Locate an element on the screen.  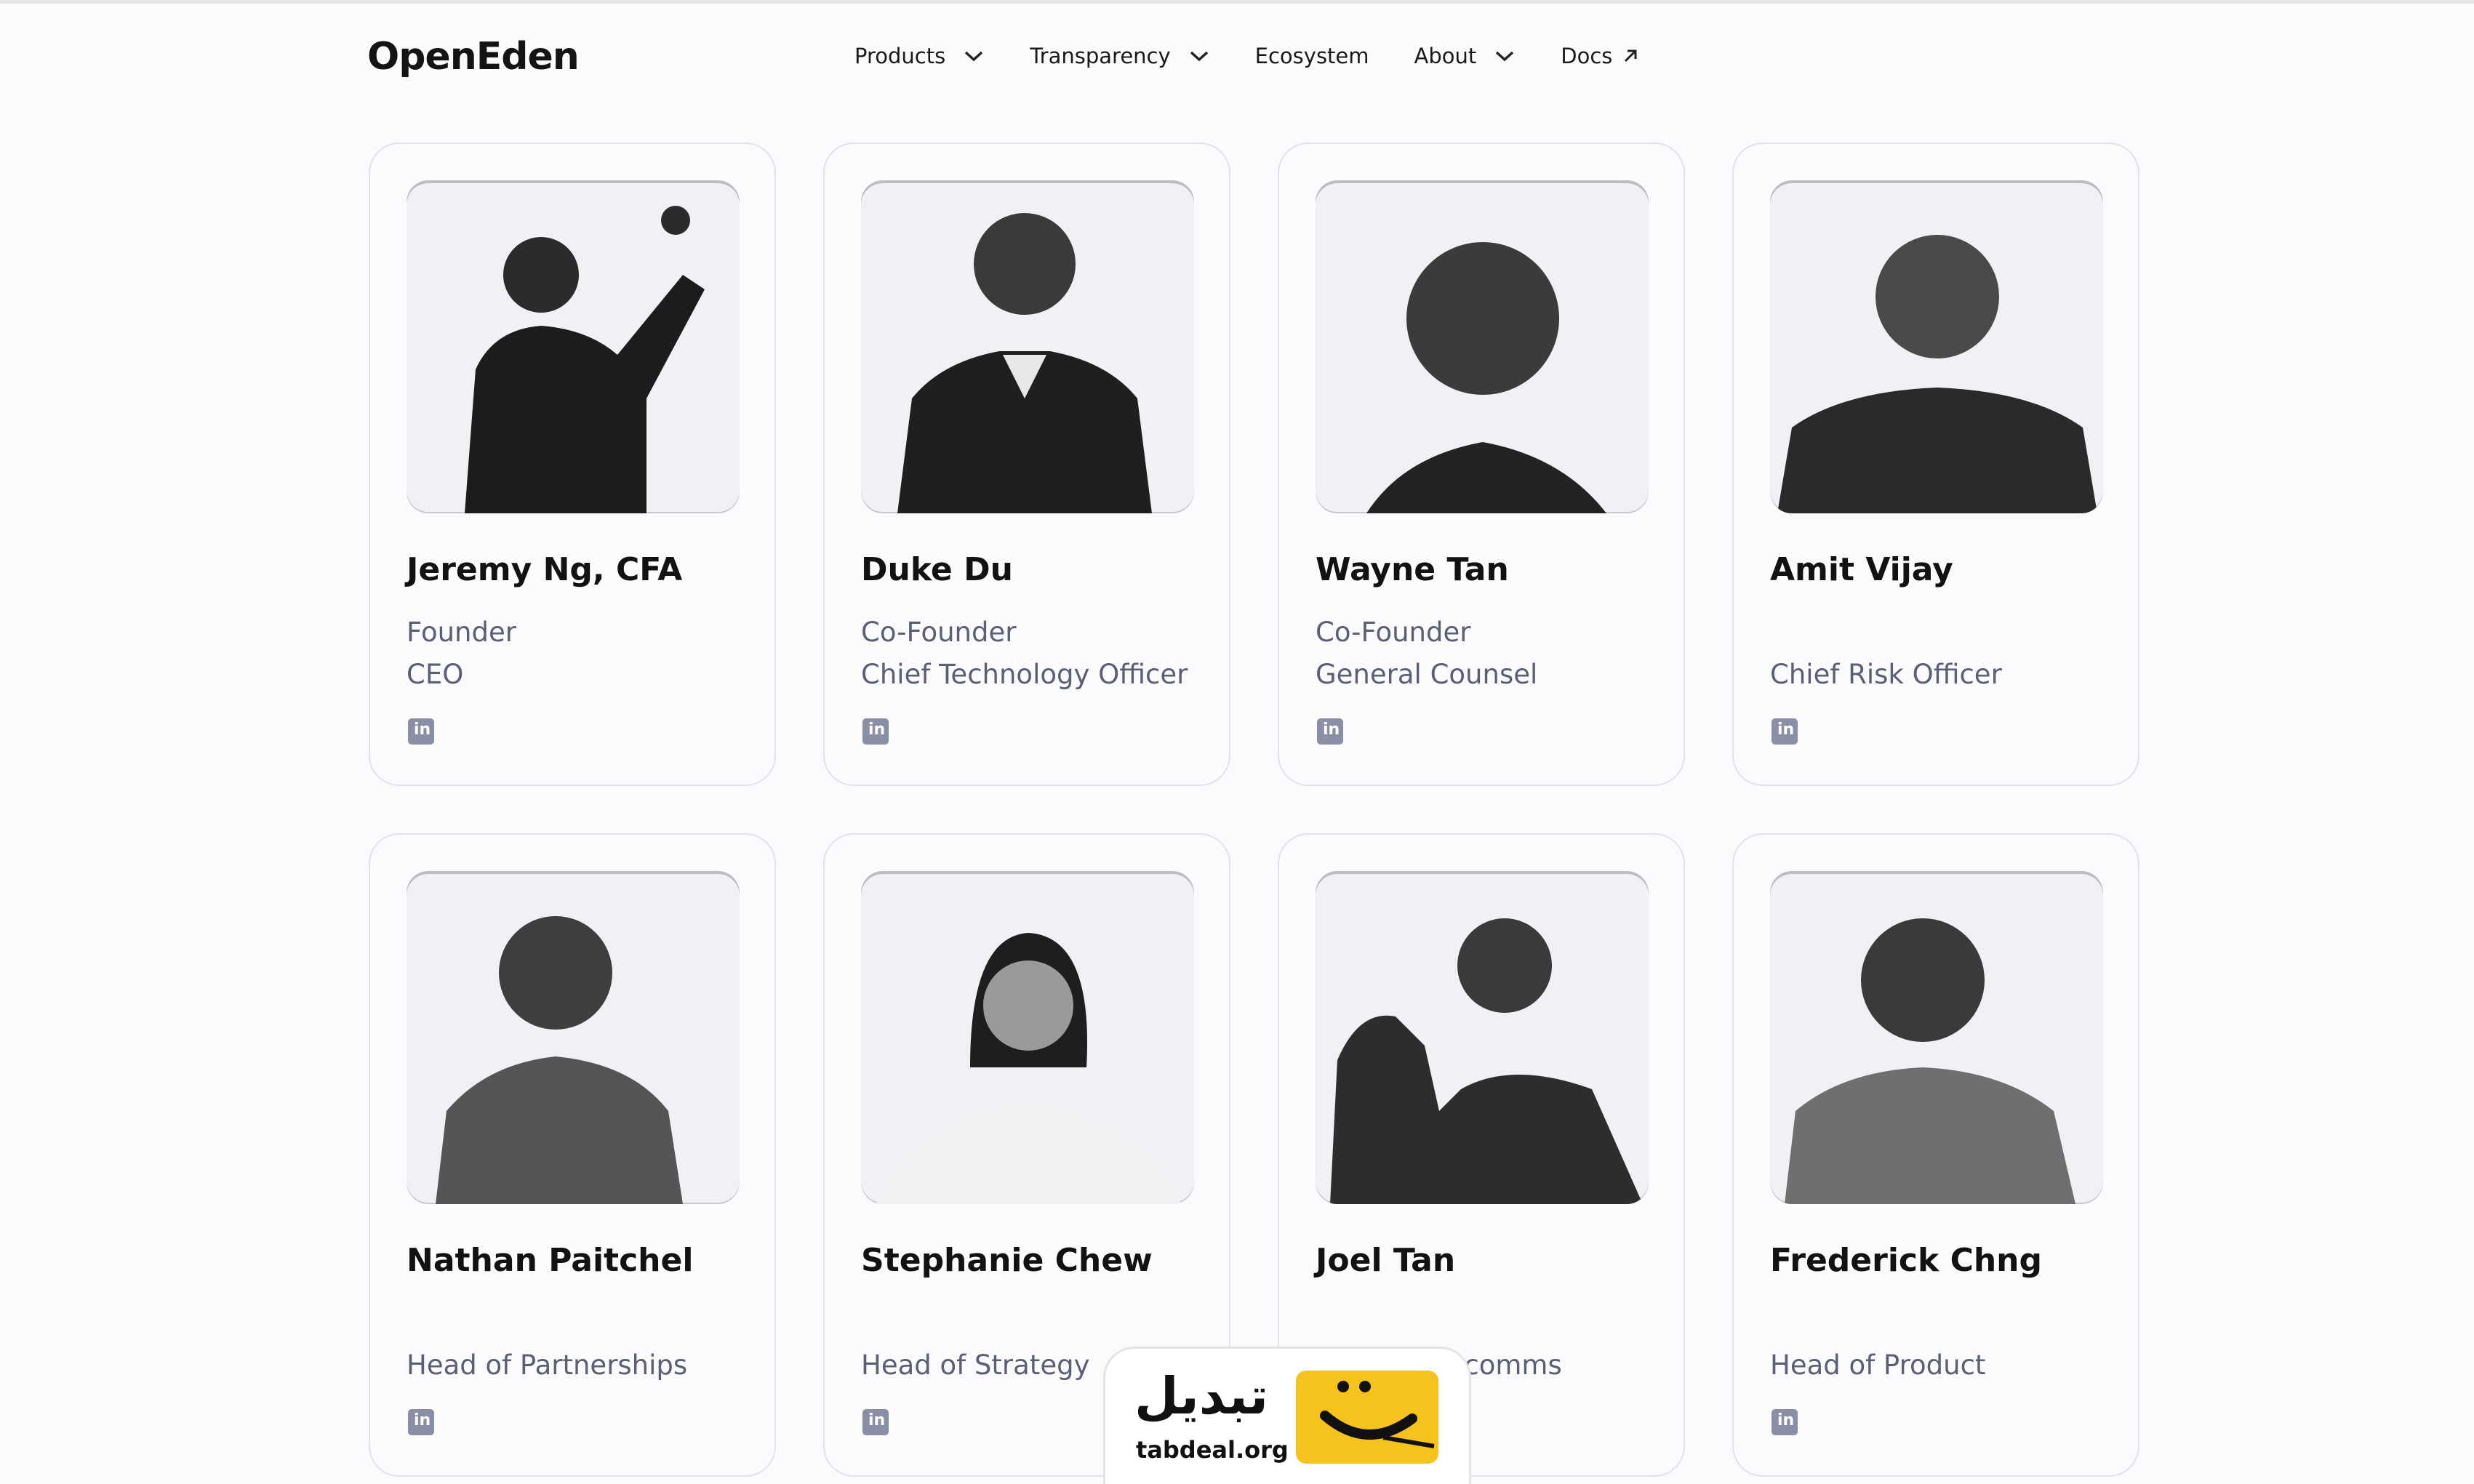
member-name: Joel Tan is located at coordinates (1386, 1260).